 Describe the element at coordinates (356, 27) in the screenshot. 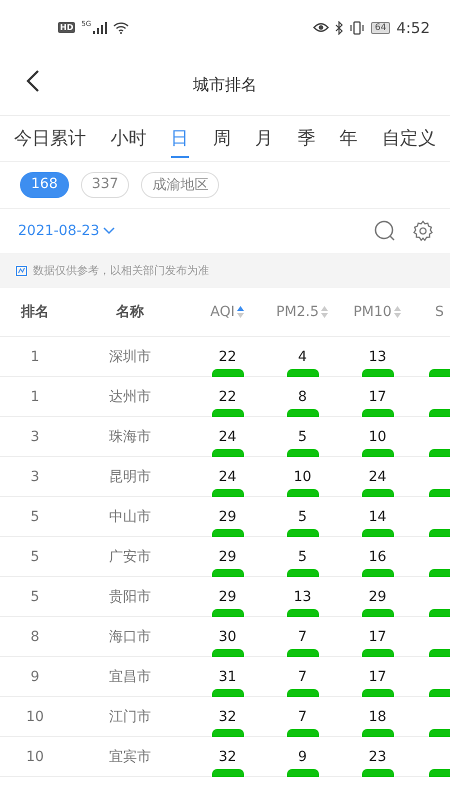

I see `vibrate-icon` at that location.